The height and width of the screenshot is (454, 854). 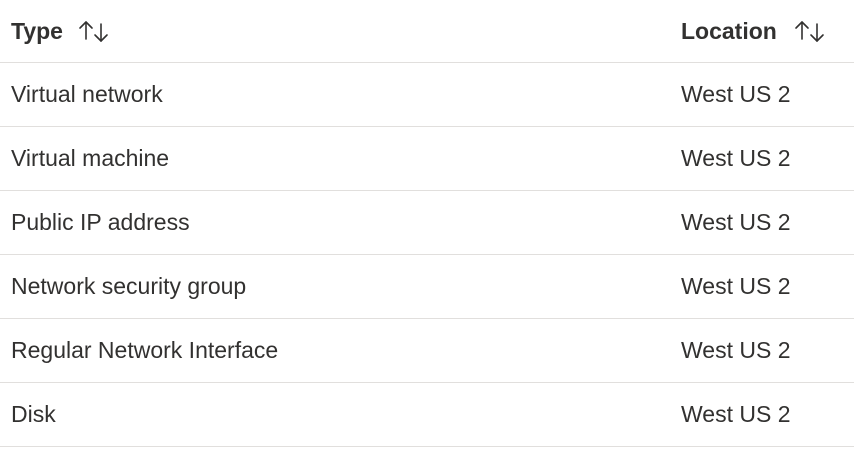 I want to click on type-cell: Public IP address, so click(x=100, y=222).